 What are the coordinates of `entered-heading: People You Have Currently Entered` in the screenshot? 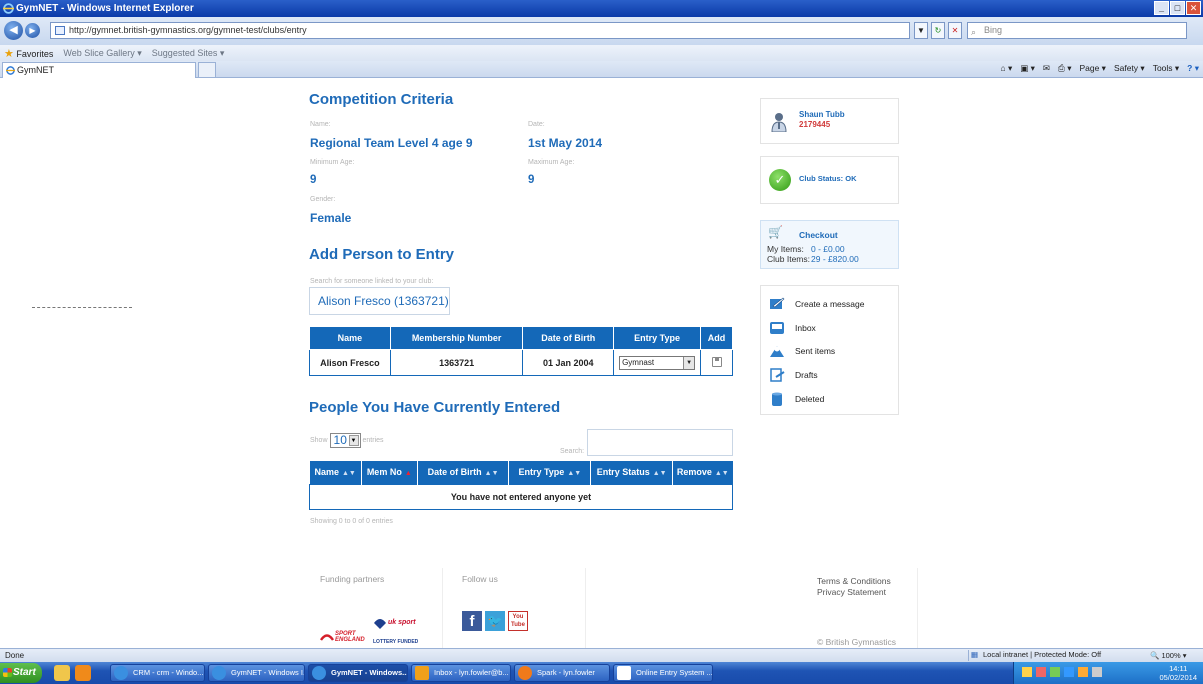 It's located at (435, 407).